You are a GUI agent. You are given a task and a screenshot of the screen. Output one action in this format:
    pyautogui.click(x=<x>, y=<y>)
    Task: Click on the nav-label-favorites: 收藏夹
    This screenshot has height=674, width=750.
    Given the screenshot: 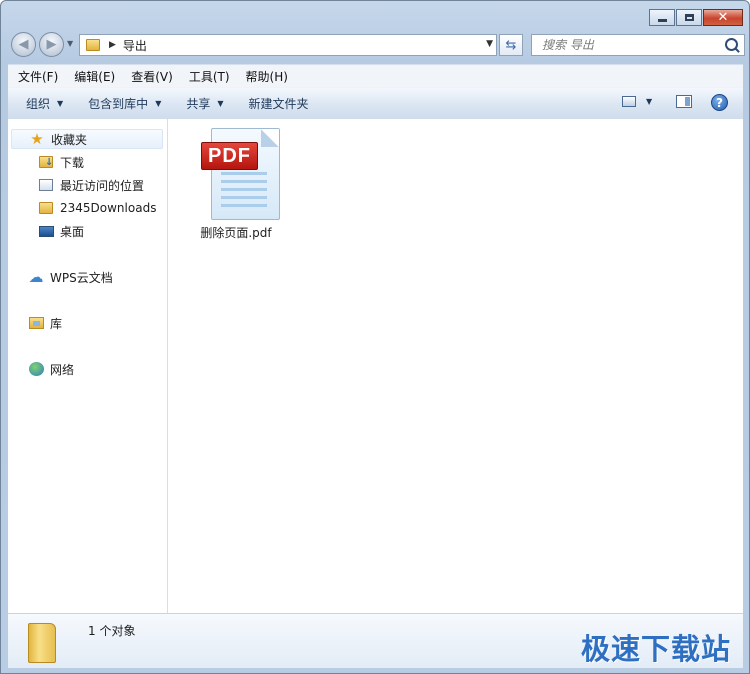 What is the action you would take?
    pyautogui.click(x=69, y=139)
    